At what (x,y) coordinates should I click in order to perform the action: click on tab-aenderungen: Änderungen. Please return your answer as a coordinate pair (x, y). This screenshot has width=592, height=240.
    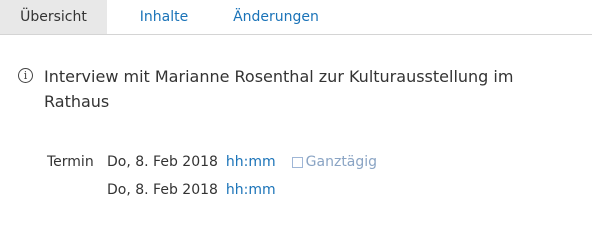
    Looking at the image, I should click on (276, 17).